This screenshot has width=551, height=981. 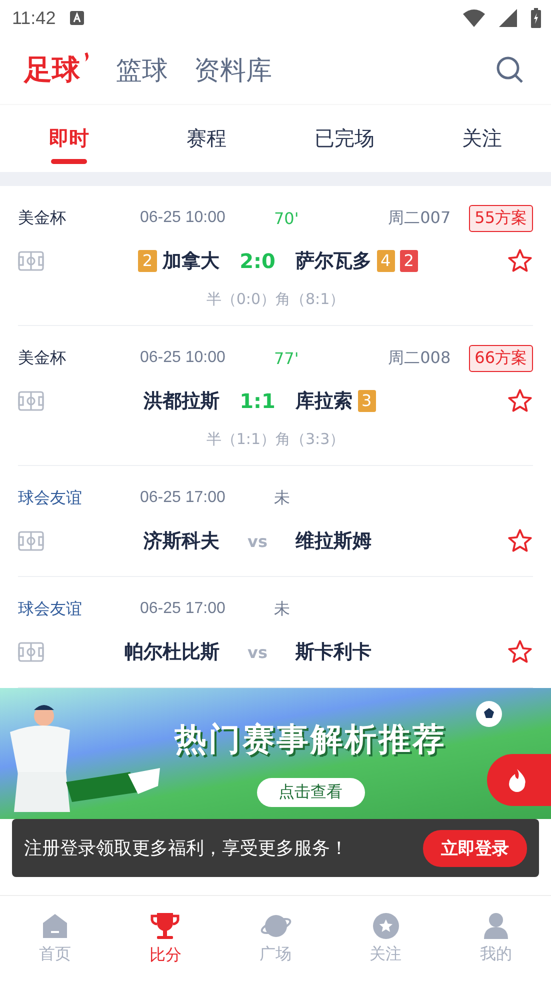 I want to click on home-icon, so click(x=55, y=926).